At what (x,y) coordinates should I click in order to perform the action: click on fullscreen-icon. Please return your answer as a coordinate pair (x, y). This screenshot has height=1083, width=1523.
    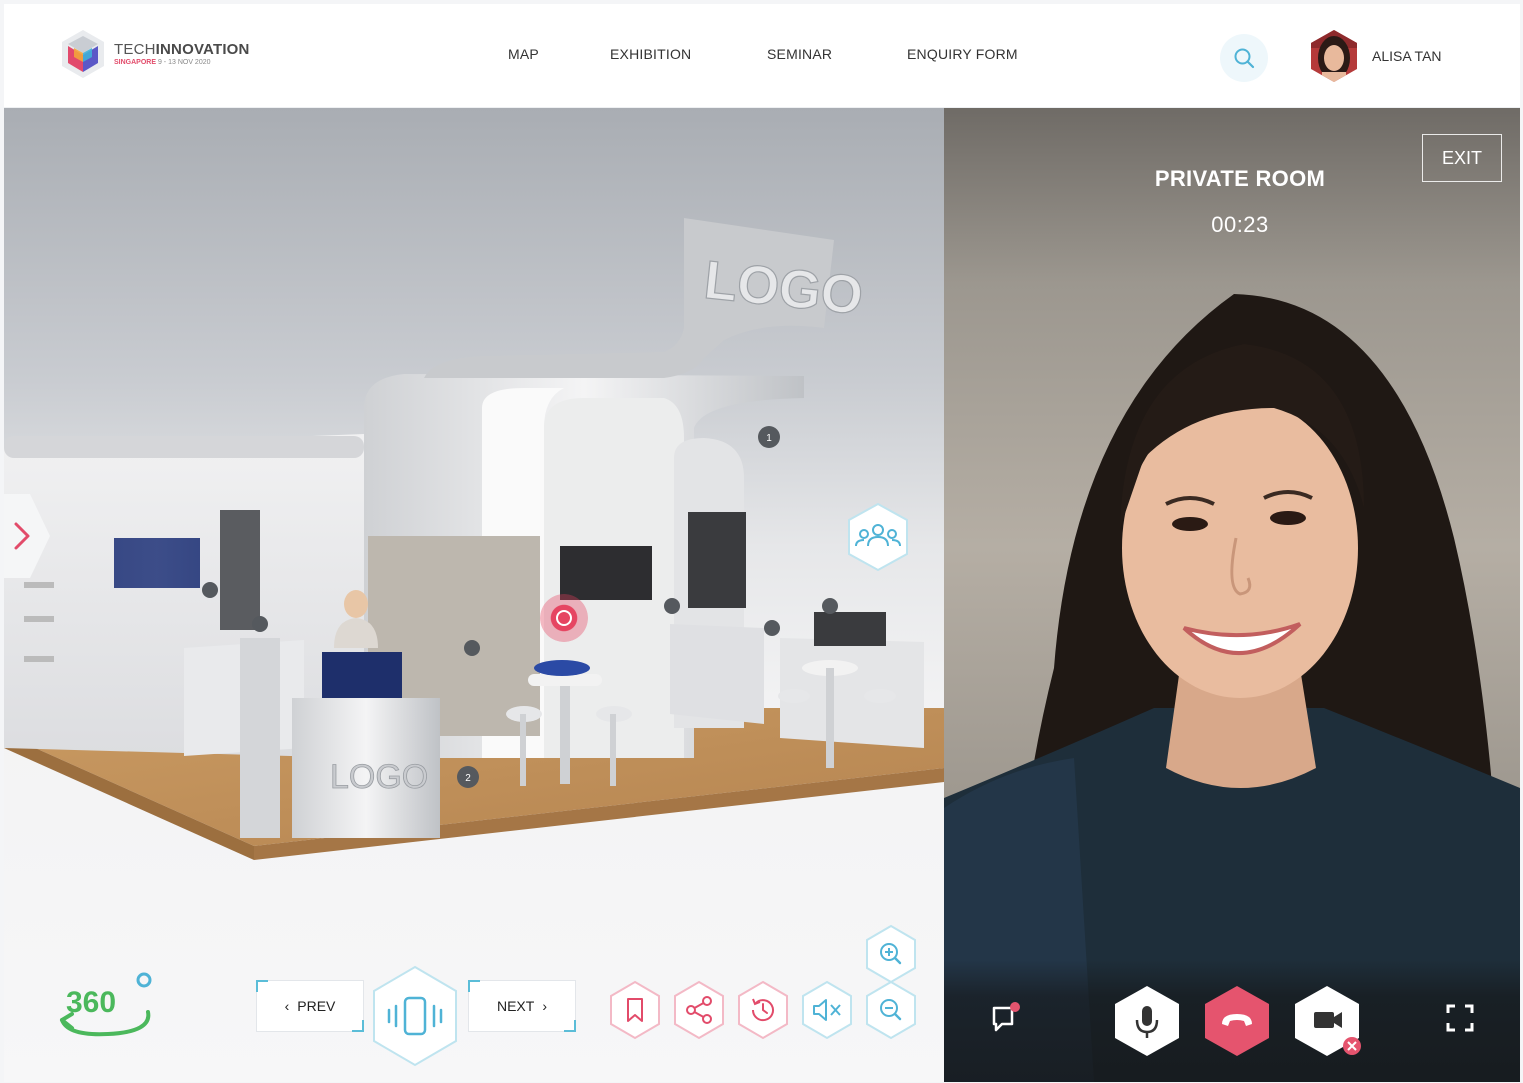
    Looking at the image, I should click on (1460, 1018).